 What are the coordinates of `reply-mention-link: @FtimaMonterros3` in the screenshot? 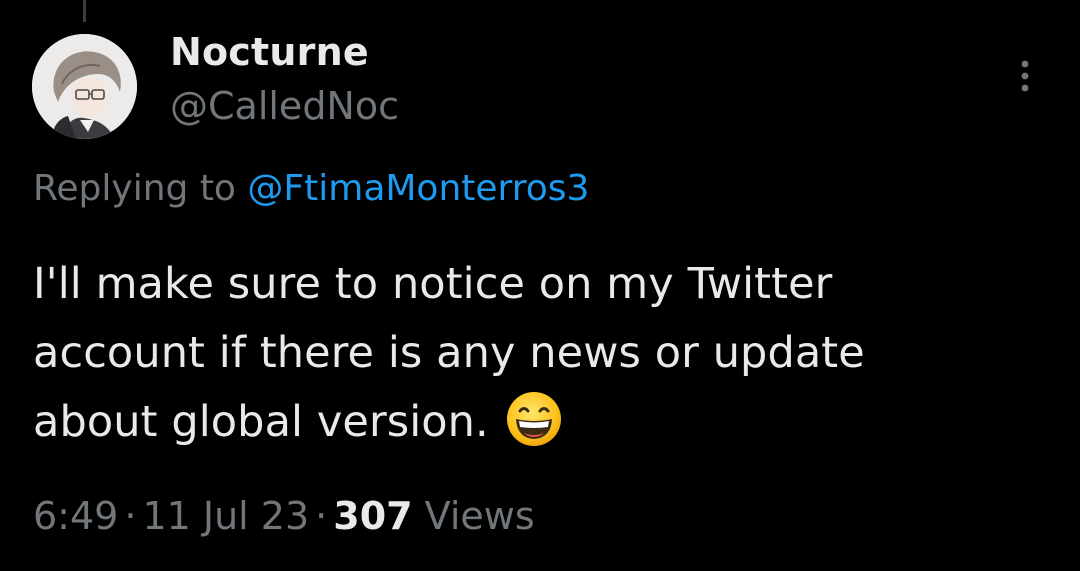 It's located at (418, 188).